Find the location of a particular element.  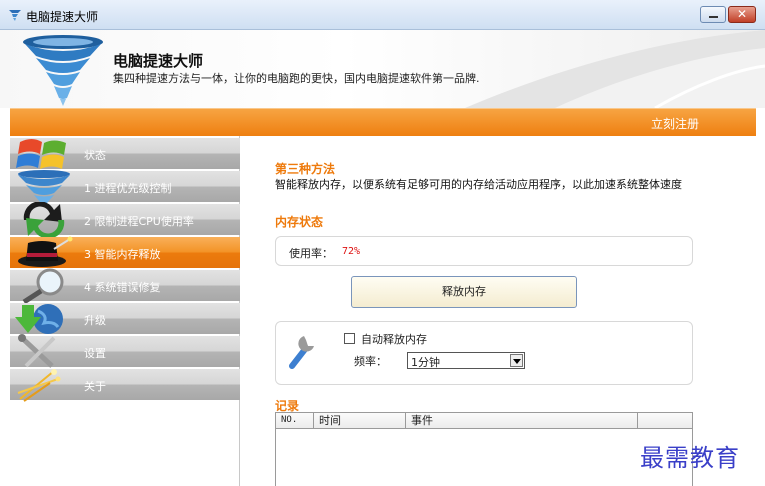

sidebar-item-label: 状态 is located at coordinates (95, 155).